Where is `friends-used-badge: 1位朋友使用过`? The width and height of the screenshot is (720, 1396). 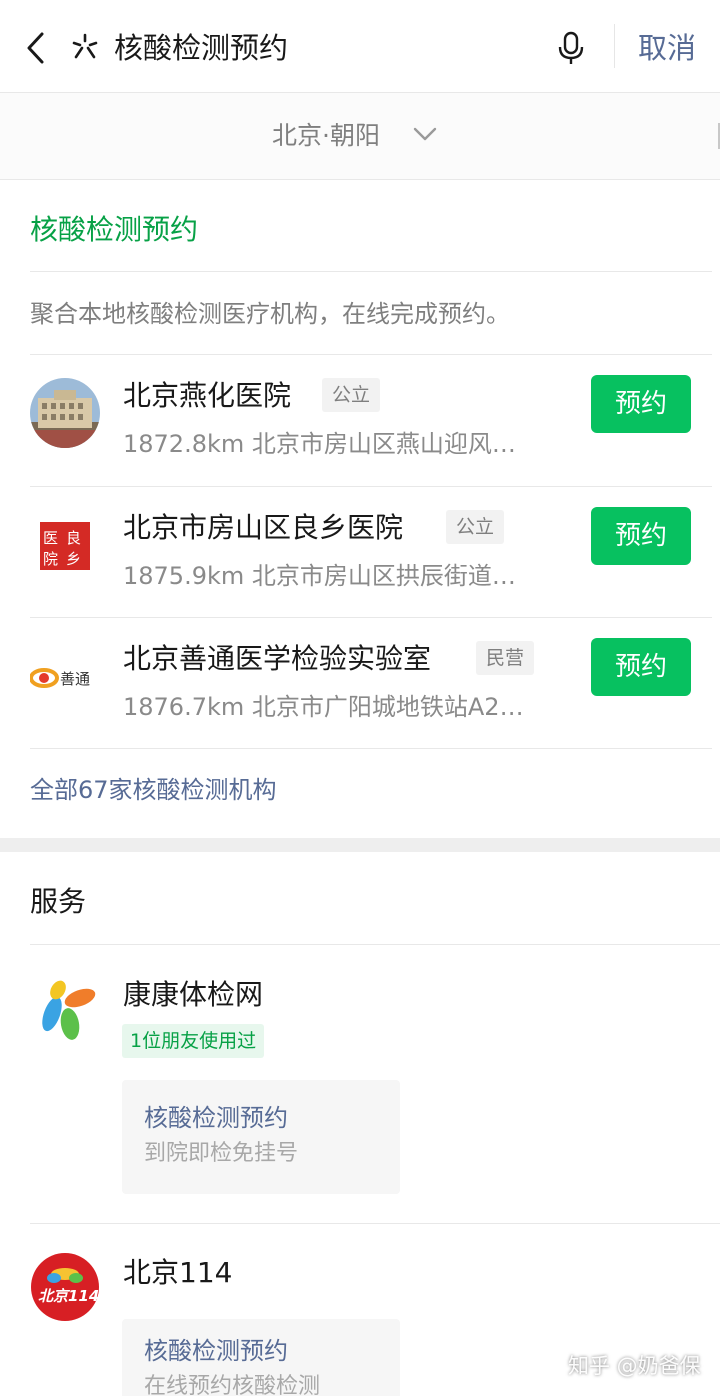 friends-used-badge: 1位朋友使用过 is located at coordinates (193, 1041).